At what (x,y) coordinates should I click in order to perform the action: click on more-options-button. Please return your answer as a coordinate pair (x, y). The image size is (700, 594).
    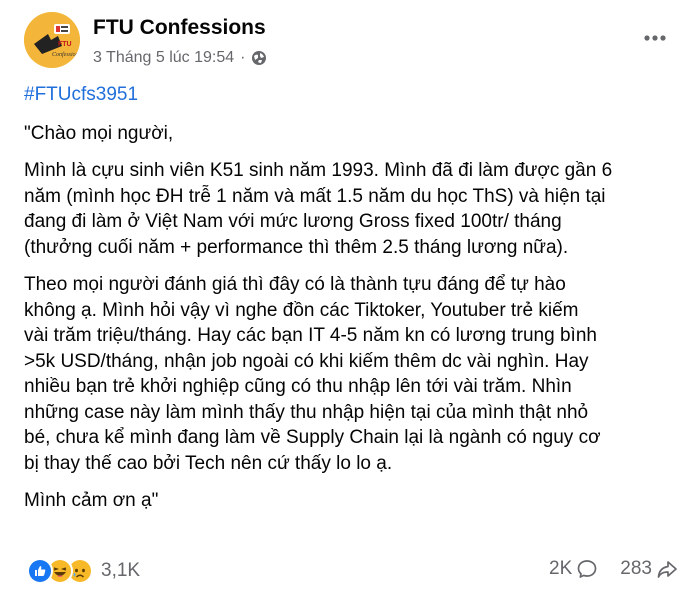
    Looking at the image, I should click on (655, 37).